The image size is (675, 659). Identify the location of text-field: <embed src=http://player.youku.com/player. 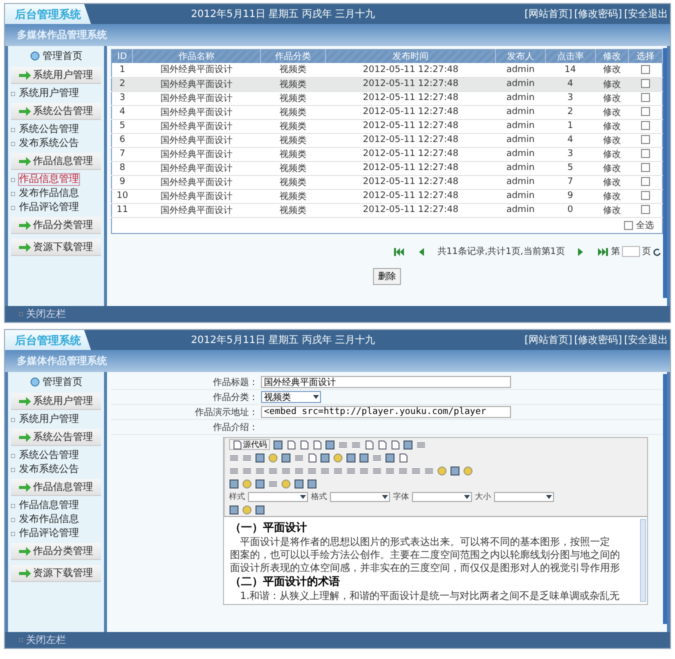
(386, 412).